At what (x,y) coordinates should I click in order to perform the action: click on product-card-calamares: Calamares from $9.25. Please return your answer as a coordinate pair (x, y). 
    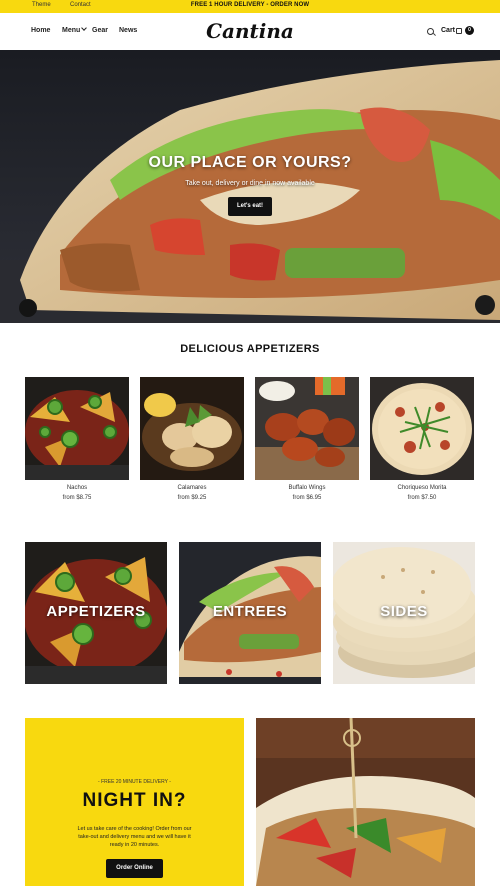
    Looking at the image, I should click on (192, 439).